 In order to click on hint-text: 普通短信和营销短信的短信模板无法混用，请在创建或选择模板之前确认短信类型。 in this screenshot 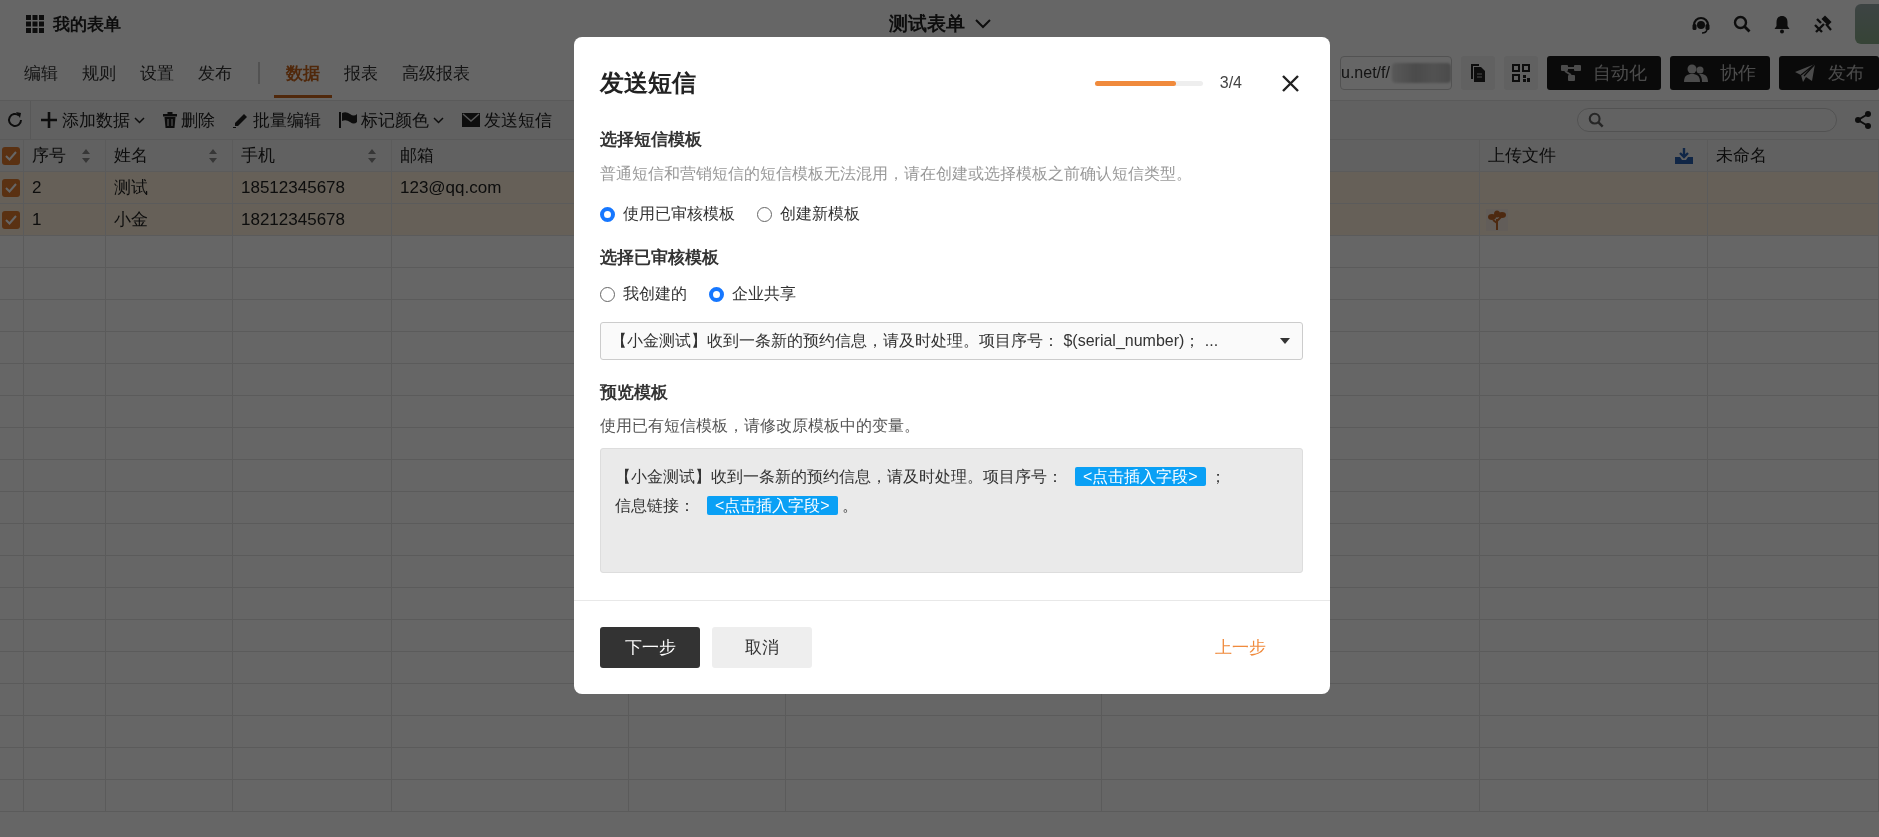, I will do `click(896, 174)`.